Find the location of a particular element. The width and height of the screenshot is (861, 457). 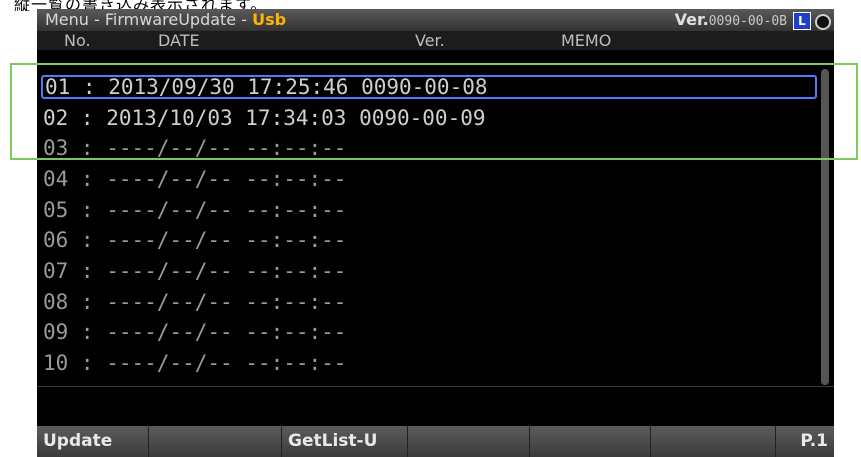

record-dot-icon is located at coordinates (823, 22).